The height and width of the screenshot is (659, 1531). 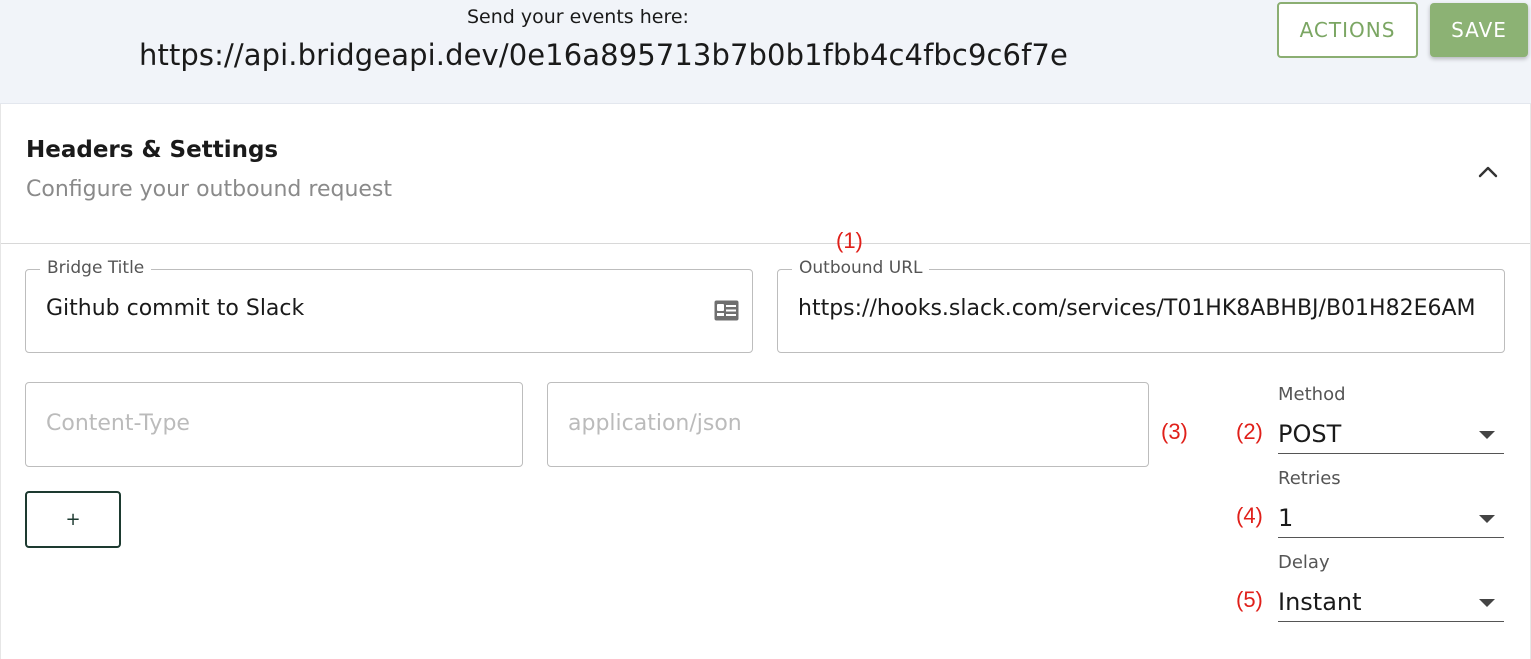 What do you see at coordinates (849, 240) in the screenshot?
I see `marker-1: (1)` at bounding box center [849, 240].